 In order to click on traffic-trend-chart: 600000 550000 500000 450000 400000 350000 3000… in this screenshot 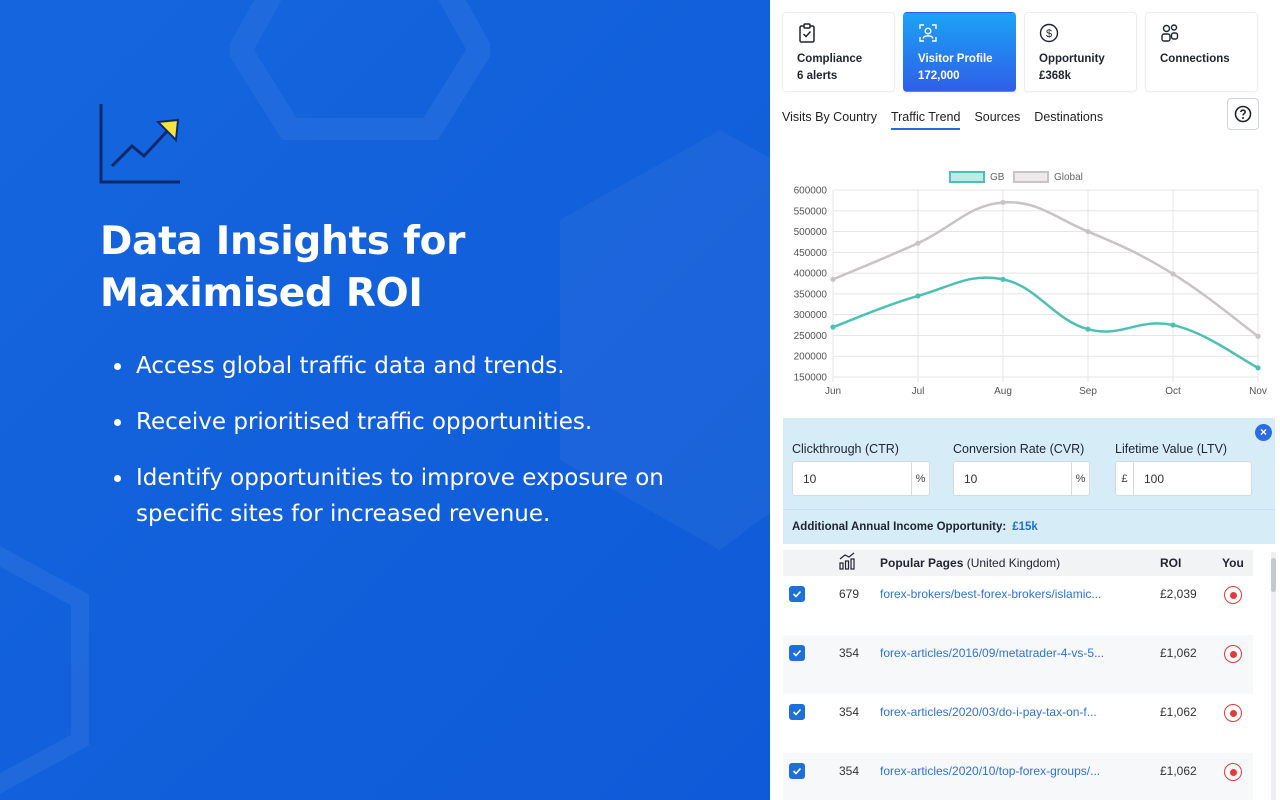, I will do `click(1030, 281)`.